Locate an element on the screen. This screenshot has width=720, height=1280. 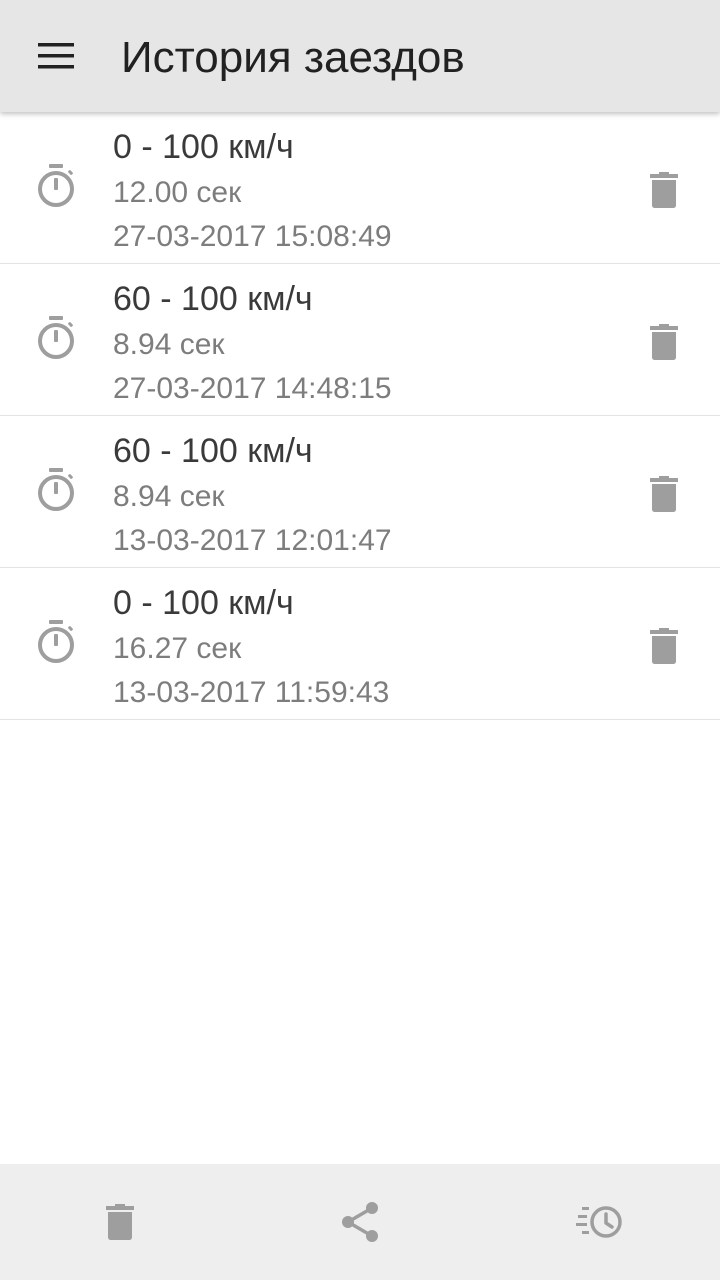
menu-icon is located at coordinates (56, 56).